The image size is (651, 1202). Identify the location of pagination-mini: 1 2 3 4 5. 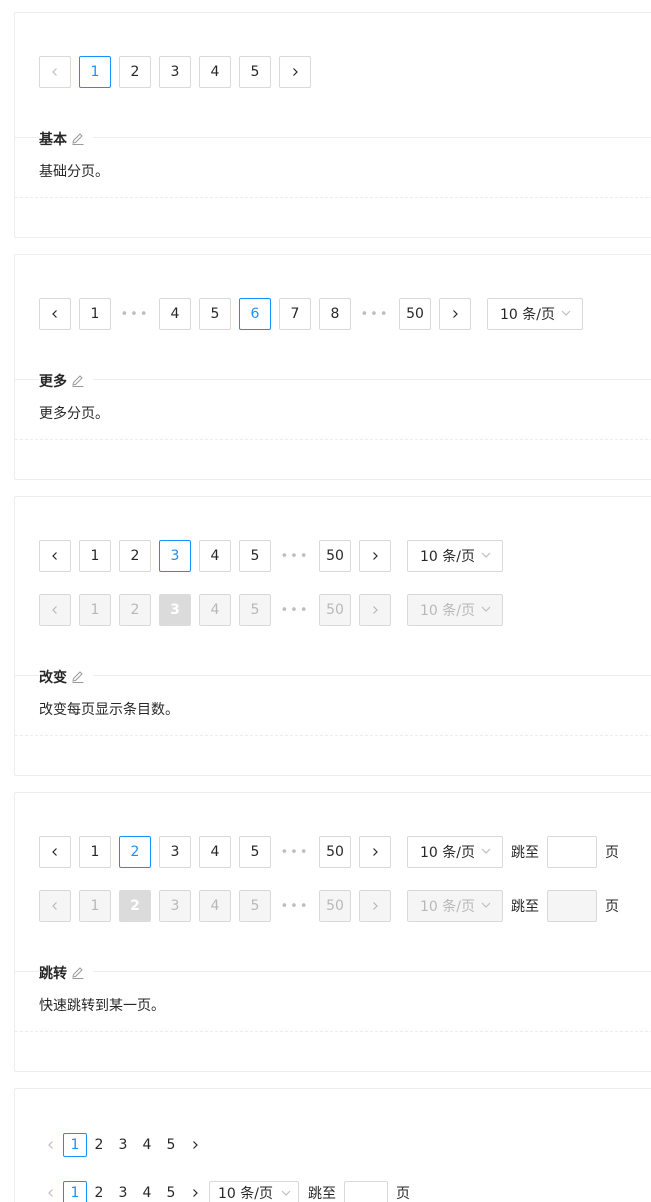
(139, 1145).